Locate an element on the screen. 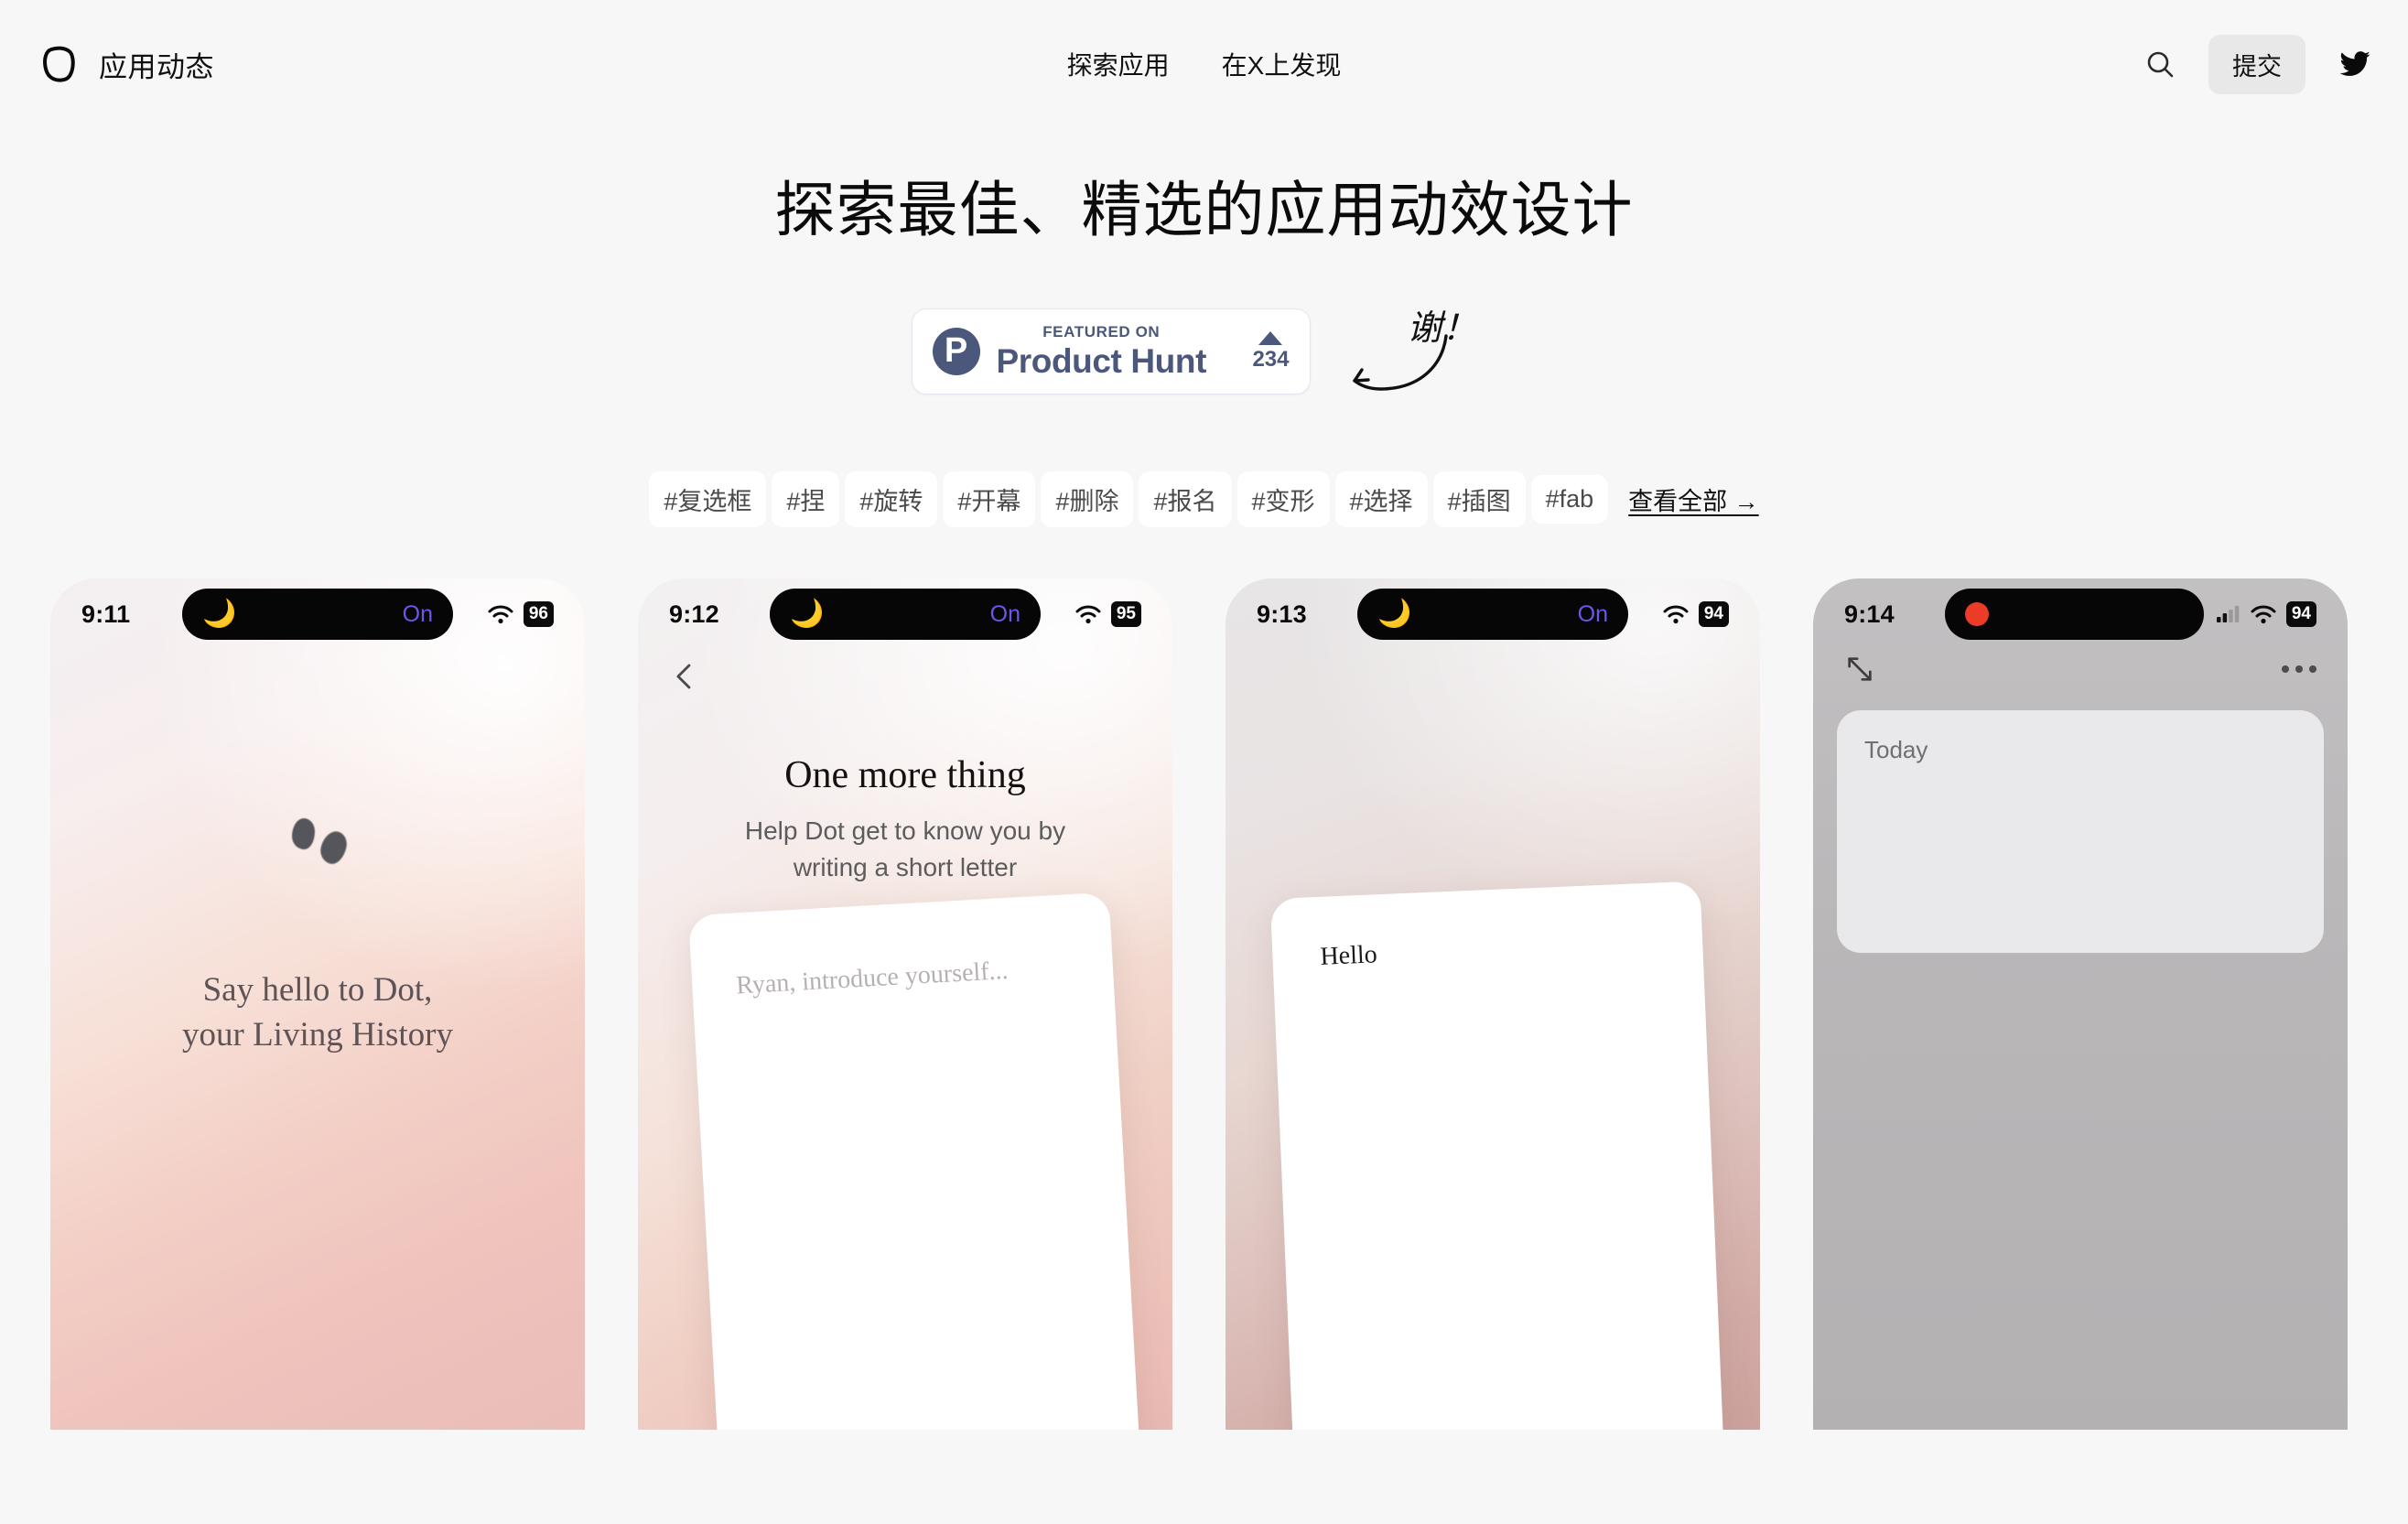 Image resolution: width=2408 pixels, height=1524 pixels. status-time: 9:13 is located at coordinates (1282, 614).